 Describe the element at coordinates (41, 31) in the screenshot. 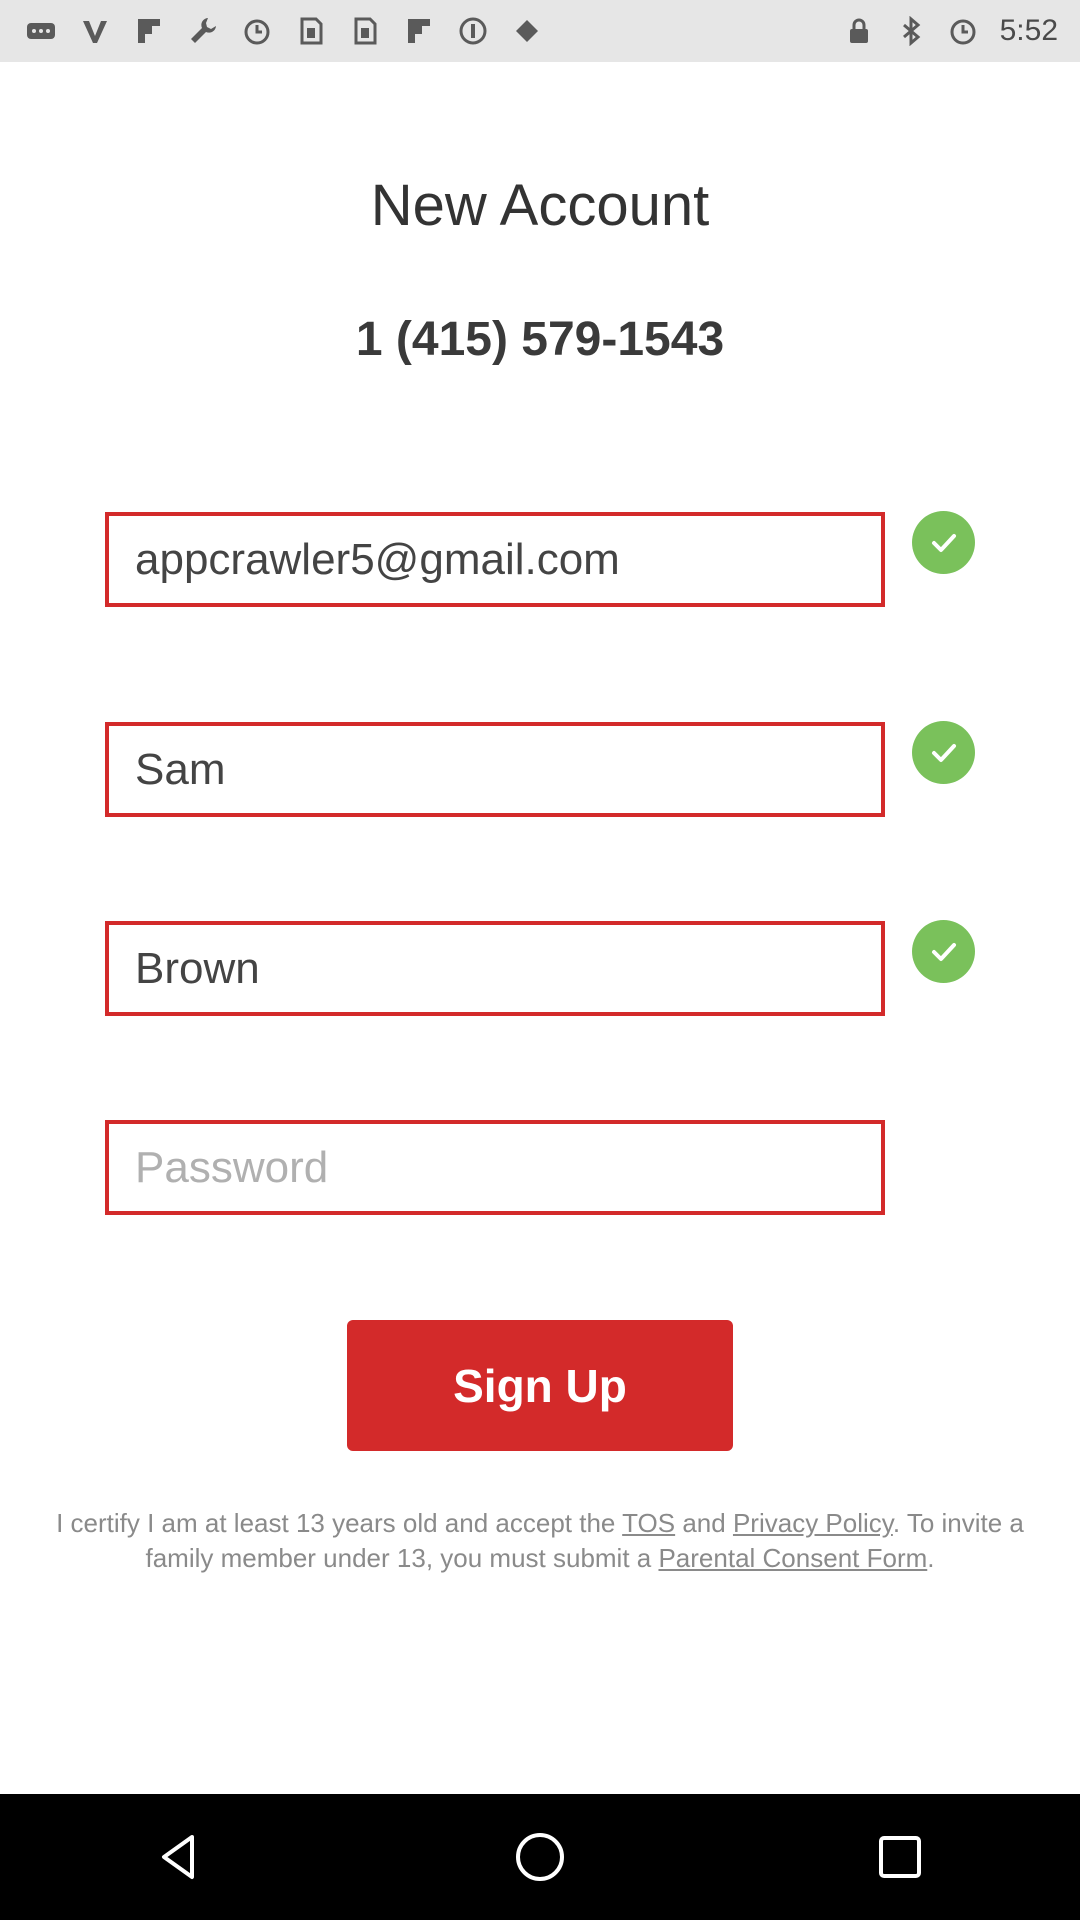

I see `more-icon` at that location.